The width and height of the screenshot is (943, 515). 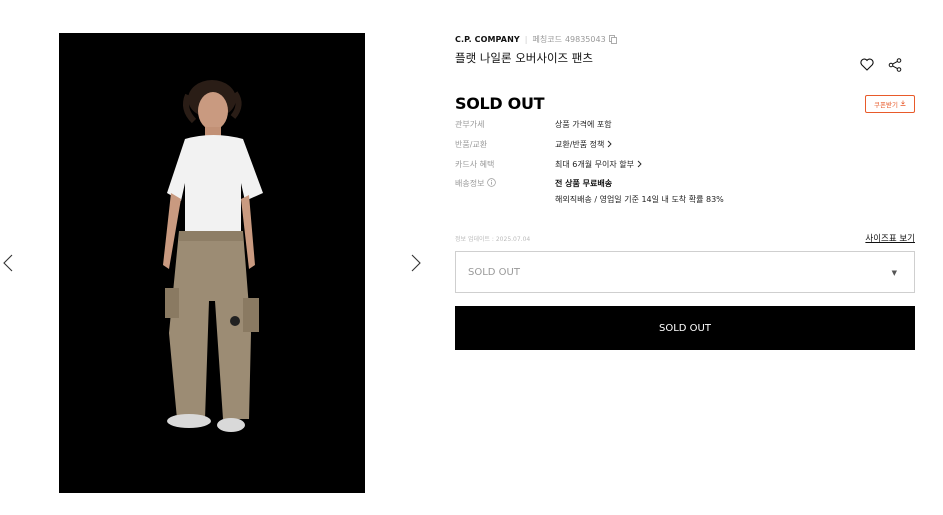 What do you see at coordinates (471, 144) in the screenshot?
I see `return-label: 반품/교환` at bounding box center [471, 144].